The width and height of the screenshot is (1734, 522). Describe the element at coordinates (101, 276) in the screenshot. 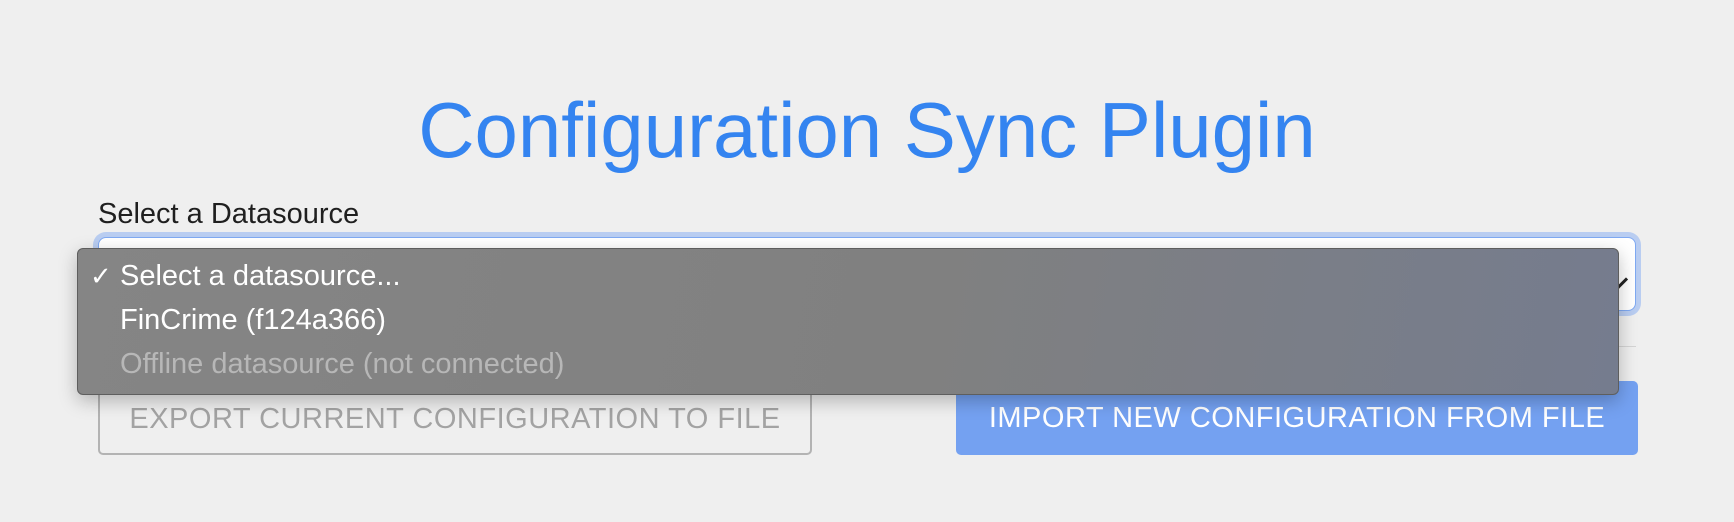

I see `checkmark-icon: ✓` at that location.